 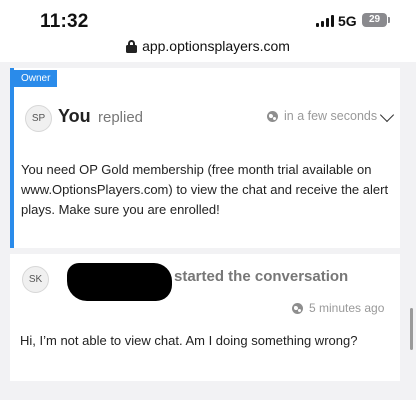 What do you see at coordinates (331, 116) in the screenshot?
I see `reply-time-text: in a few seconds` at bounding box center [331, 116].